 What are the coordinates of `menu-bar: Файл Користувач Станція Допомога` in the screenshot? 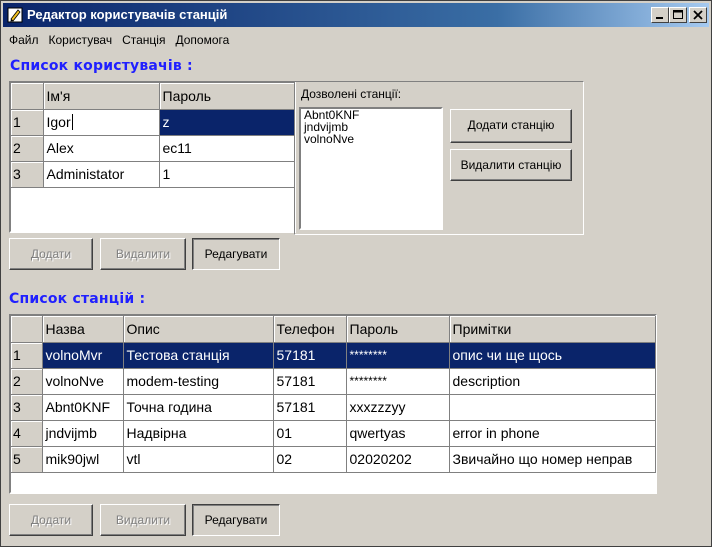 It's located at (120, 41).